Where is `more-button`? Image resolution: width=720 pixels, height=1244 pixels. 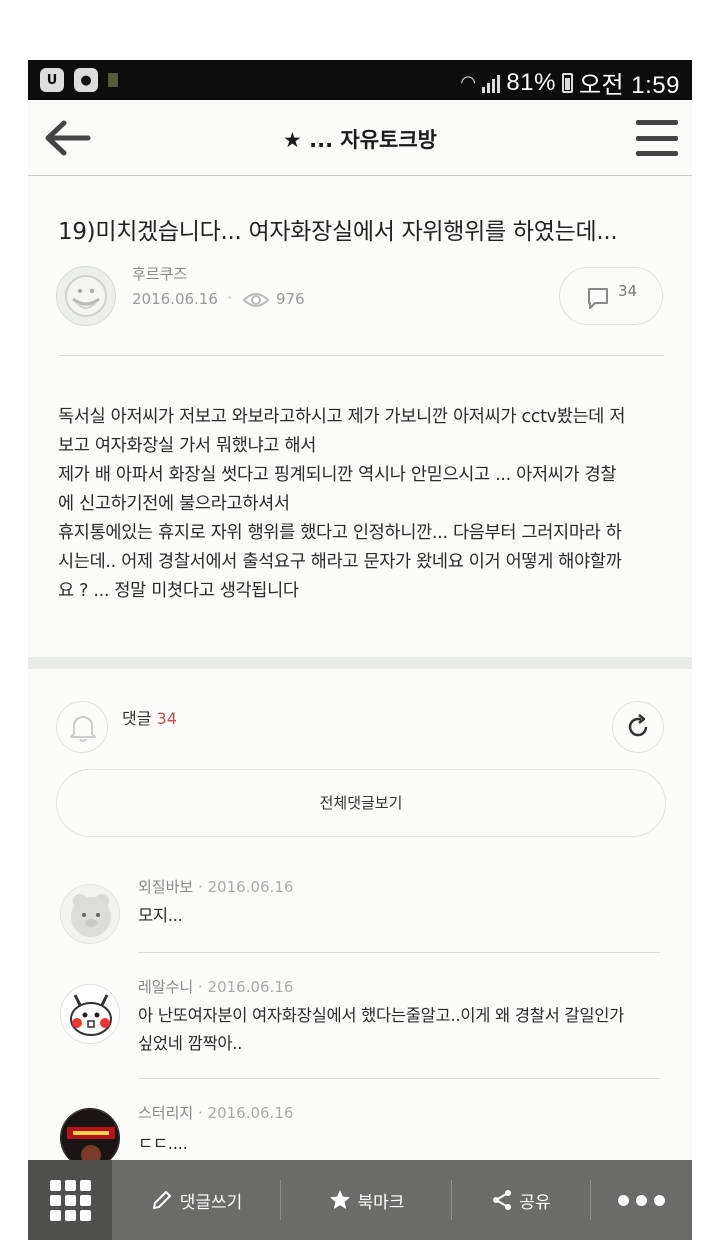
more-button is located at coordinates (641, 1200).